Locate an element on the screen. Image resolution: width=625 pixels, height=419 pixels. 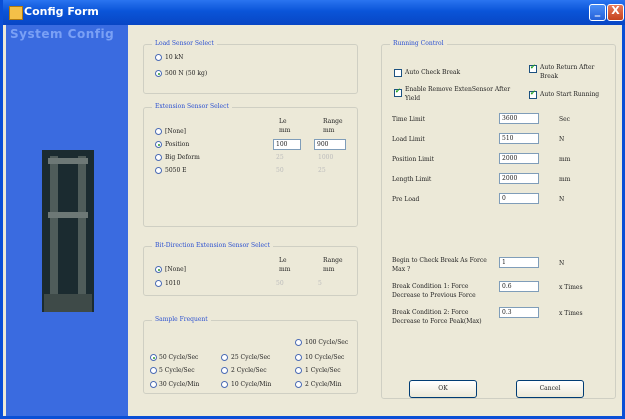
load-sensor-group: Load Sensor Select 10 kN 500 N (50 kg) is located at coordinates (250, 66).